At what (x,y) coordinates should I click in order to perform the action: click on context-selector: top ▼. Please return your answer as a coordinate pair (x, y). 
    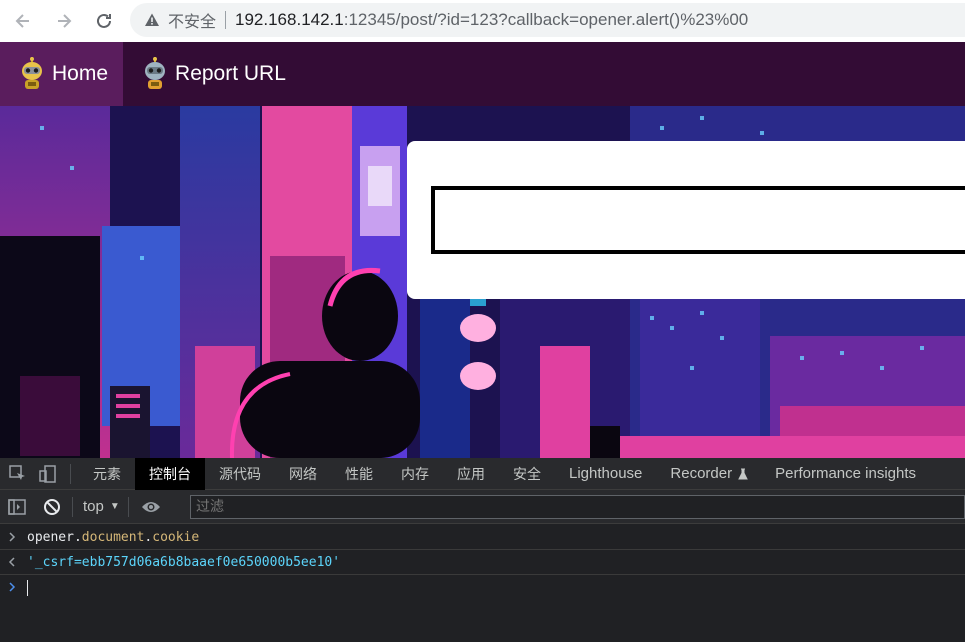
    Looking at the image, I should click on (101, 506).